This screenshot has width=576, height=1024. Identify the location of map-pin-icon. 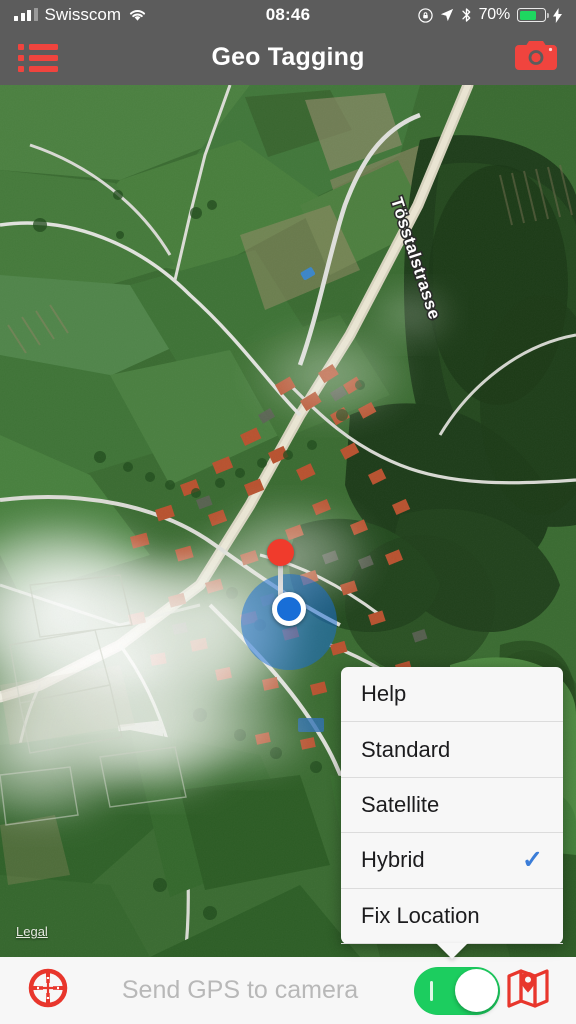
(528, 990).